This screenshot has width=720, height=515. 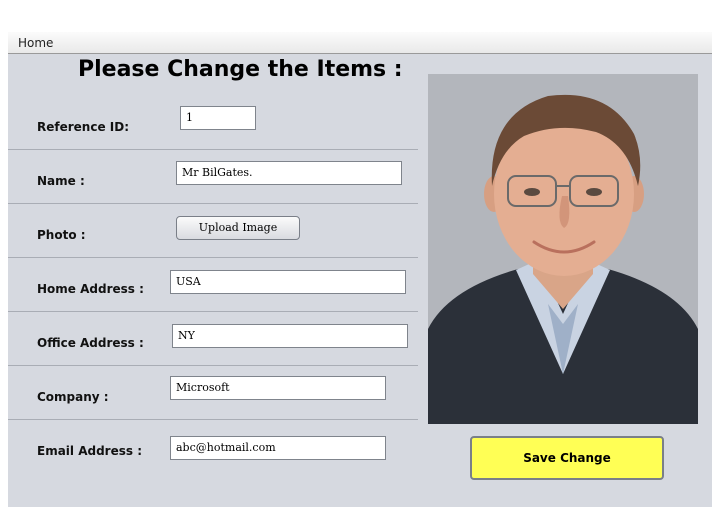 What do you see at coordinates (73, 397) in the screenshot?
I see `company-label: Company :` at bounding box center [73, 397].